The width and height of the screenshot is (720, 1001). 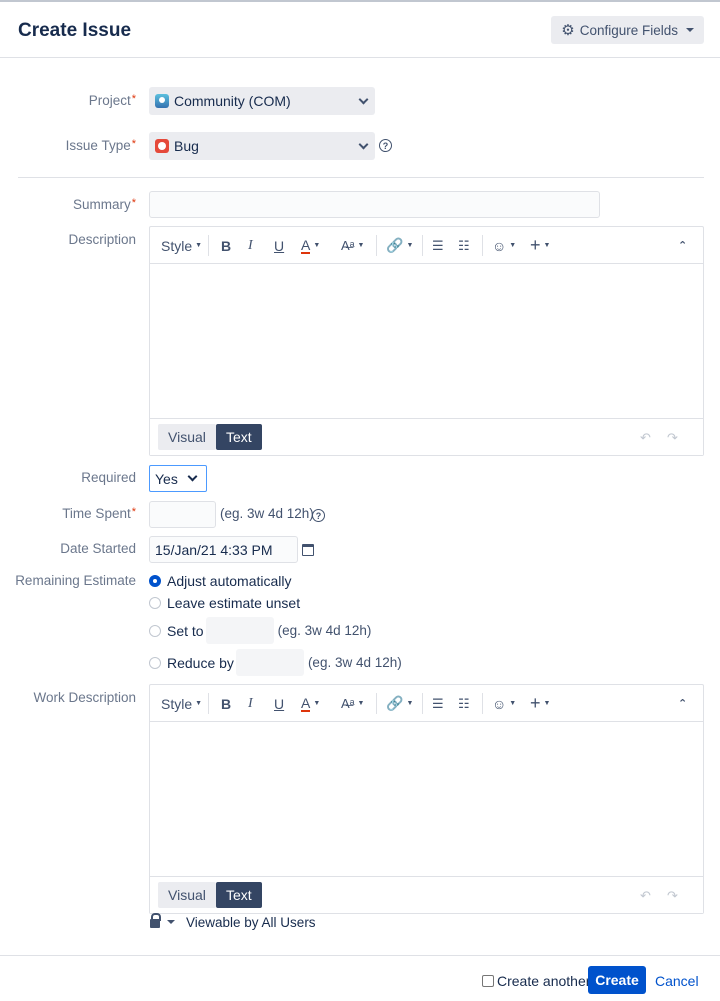 What do you see at coordinates (104, 204) in the screenshot?
I see `summary-label: Summary*` at bounding box center [104, 204].